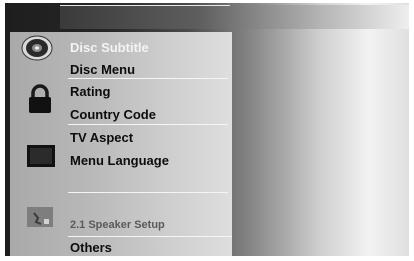 Image resolution: width=414 pixels, height=261 pixels. I want to click on menu-item-label: Disc Menu, so click(103, 69).